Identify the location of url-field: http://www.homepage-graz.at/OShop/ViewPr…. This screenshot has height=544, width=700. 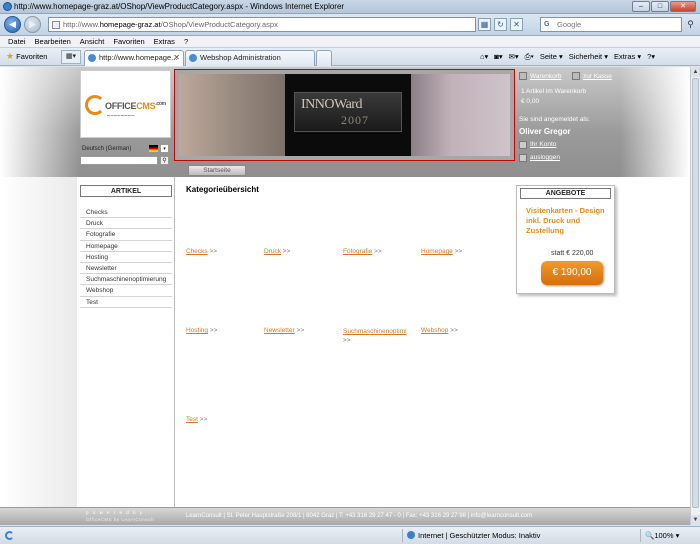
(262, 24).